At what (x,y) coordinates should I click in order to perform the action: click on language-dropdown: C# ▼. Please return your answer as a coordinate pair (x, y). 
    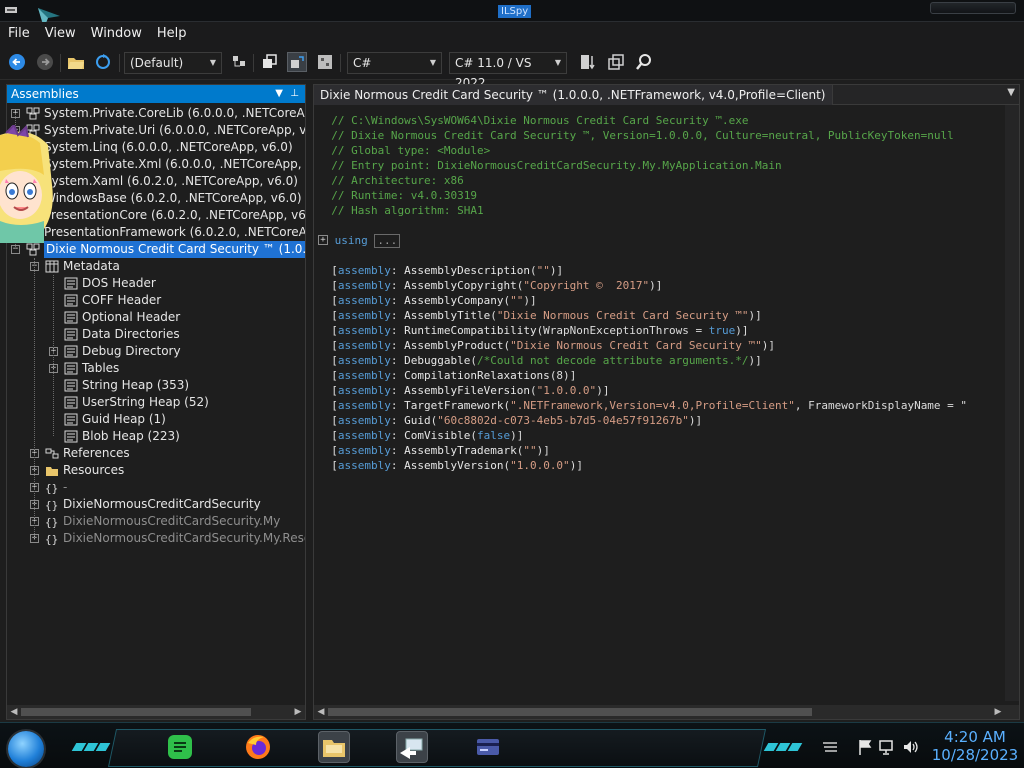
    Looking at the image, I should click on (394, 63).